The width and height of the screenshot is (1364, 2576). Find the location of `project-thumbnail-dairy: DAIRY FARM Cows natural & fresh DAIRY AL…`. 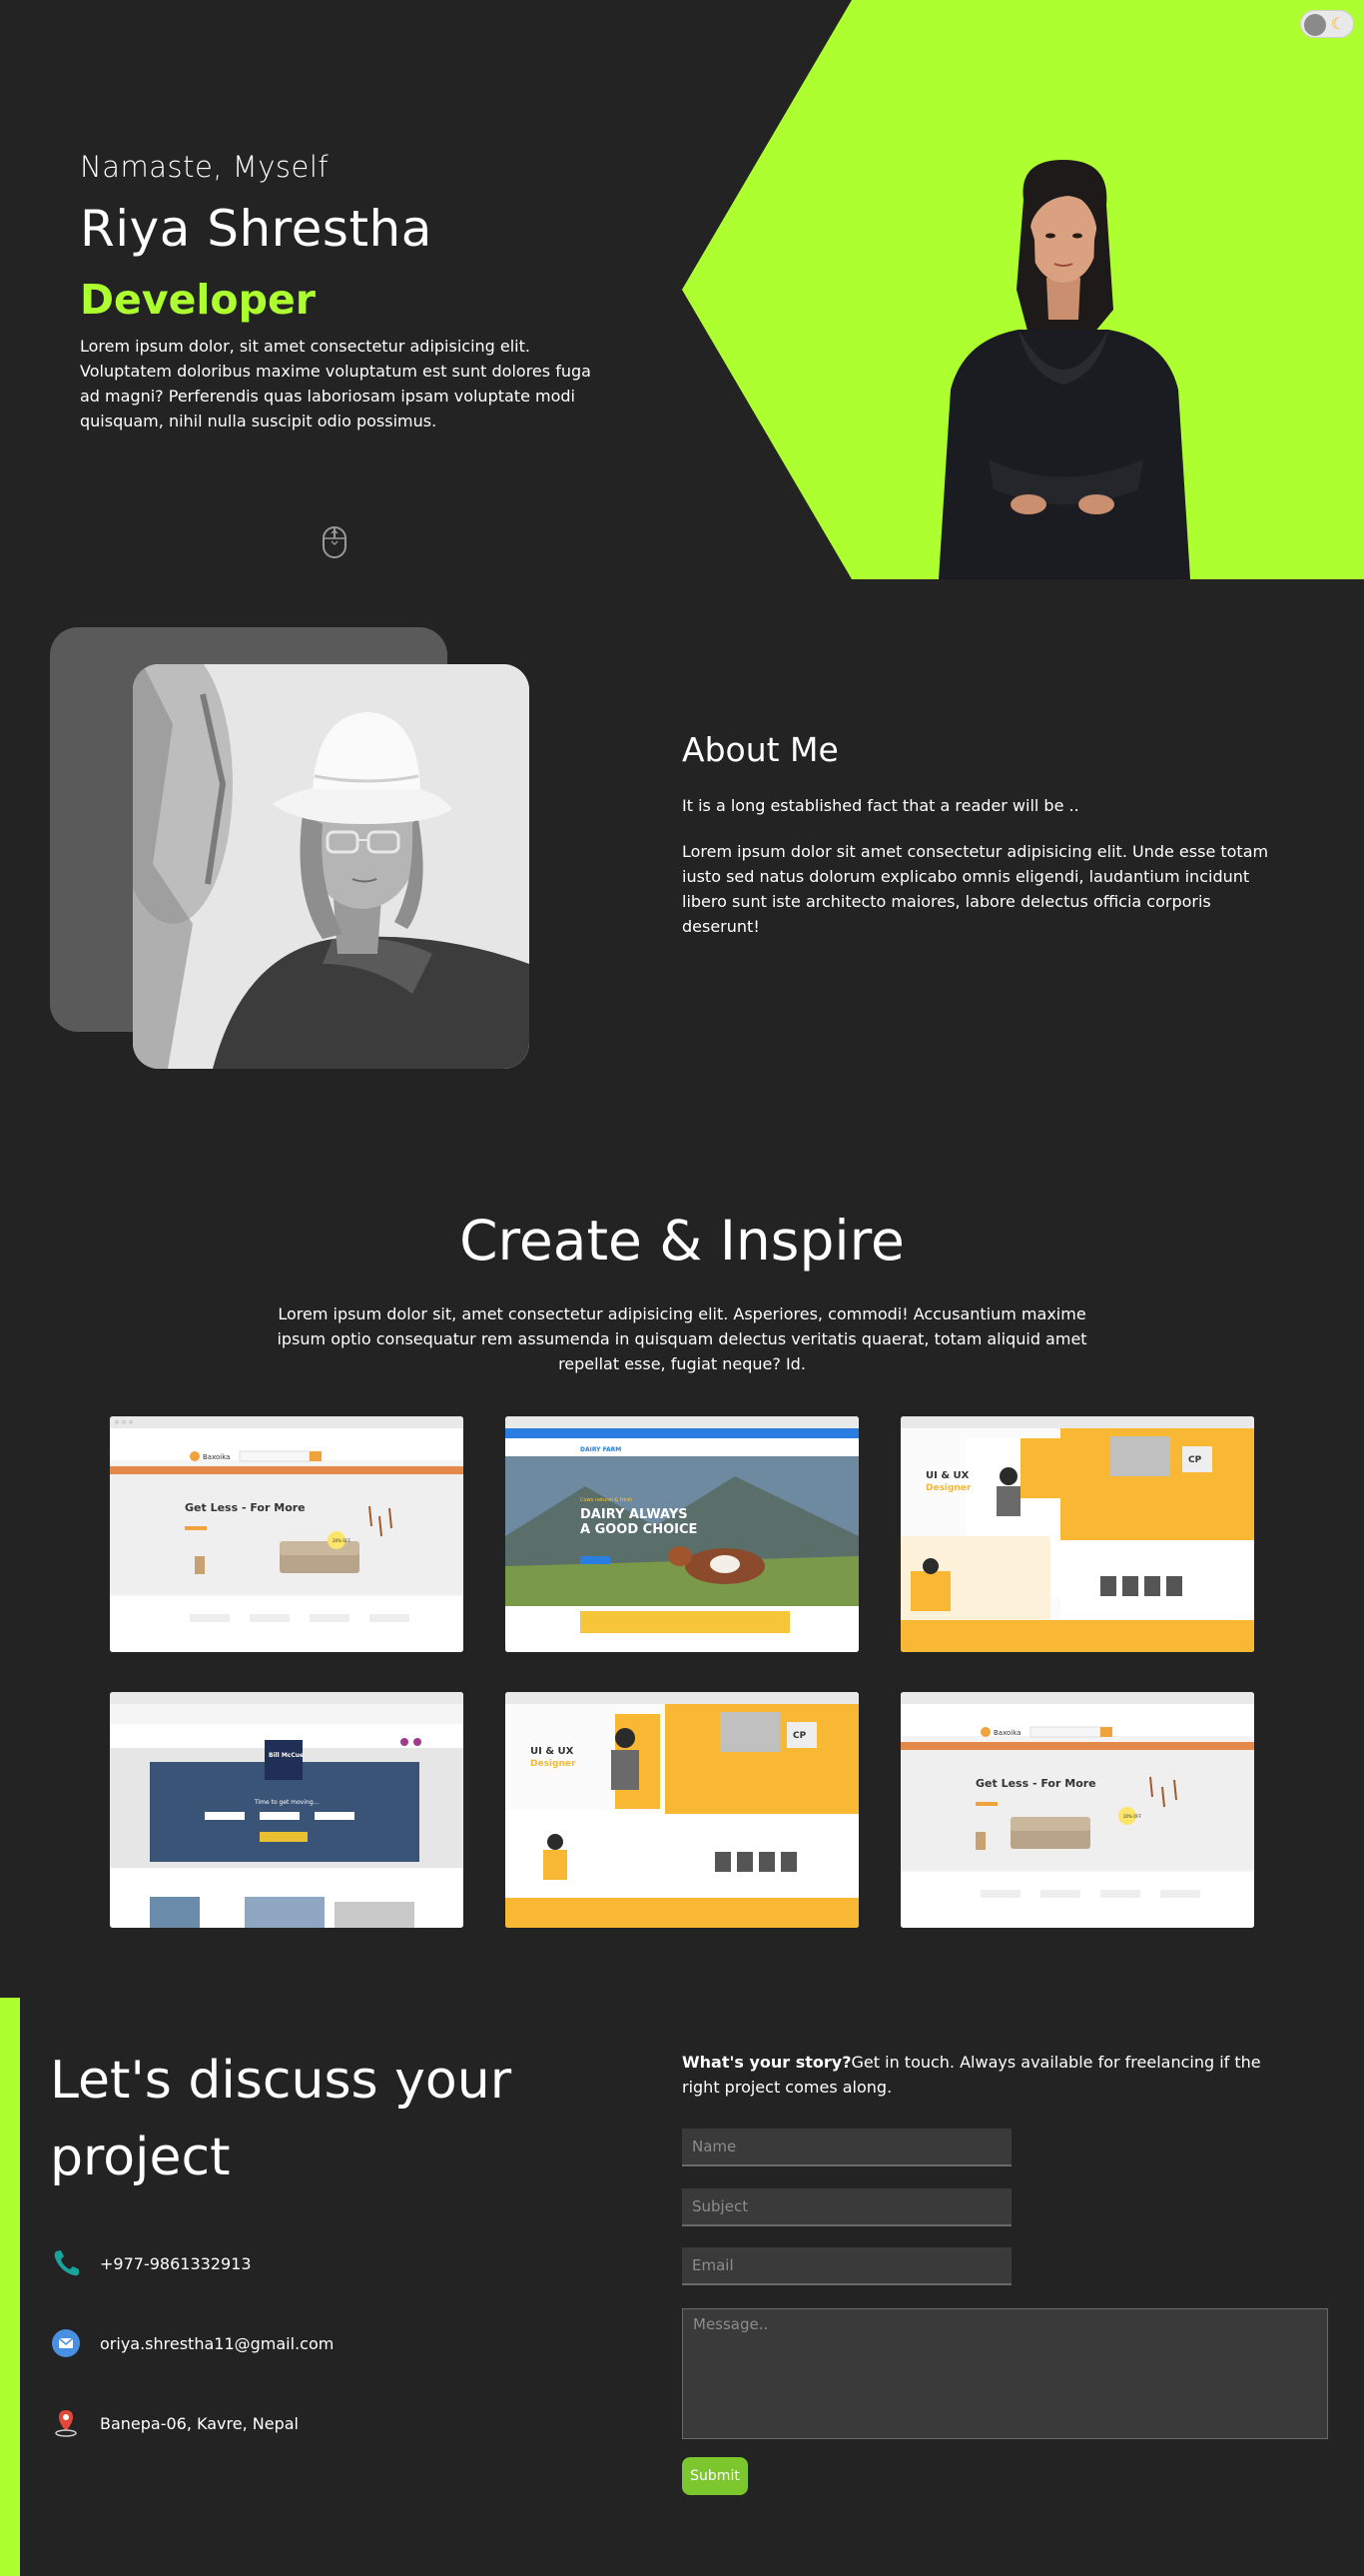

project-thumbnail-dairy: DAIRY FARM Cows natural & fresh DAIRY AL… is located at coordinates (682, 1534).